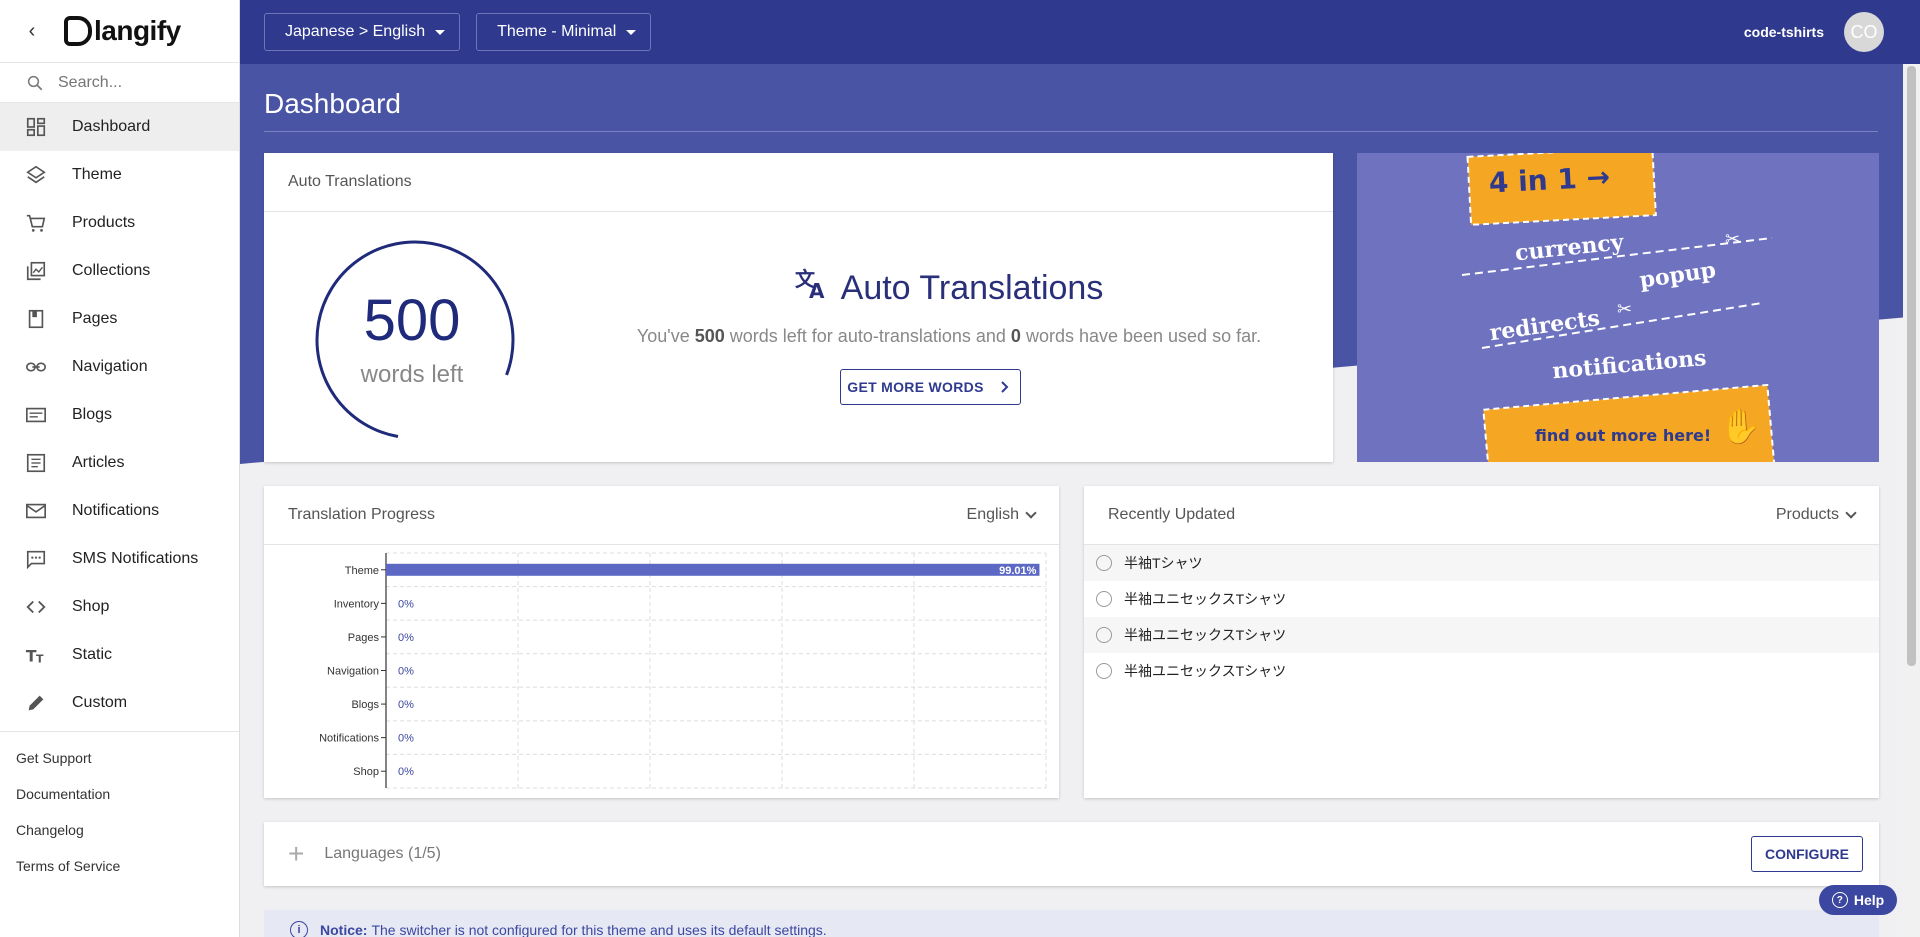 This screenshot has width=1920, height=937. I want to click on sidebar-item-label: Products, so click(104, 222).